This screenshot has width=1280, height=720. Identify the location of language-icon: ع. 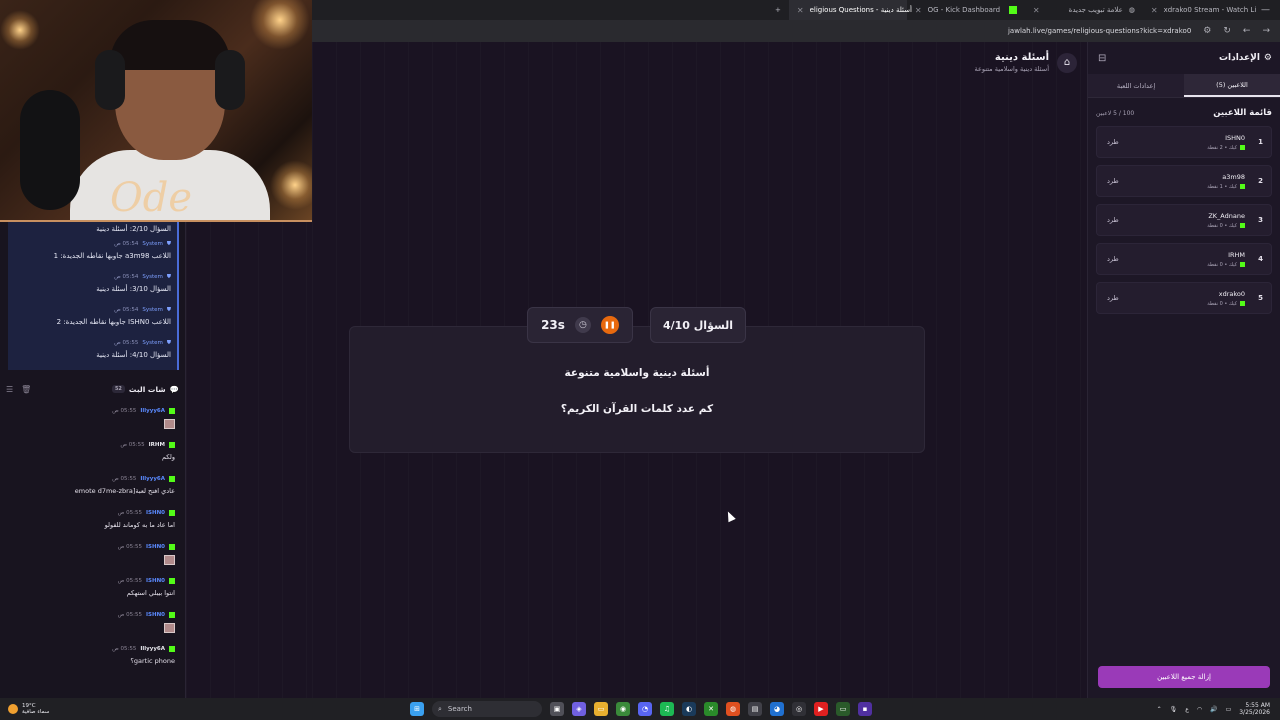
(1187, 709).